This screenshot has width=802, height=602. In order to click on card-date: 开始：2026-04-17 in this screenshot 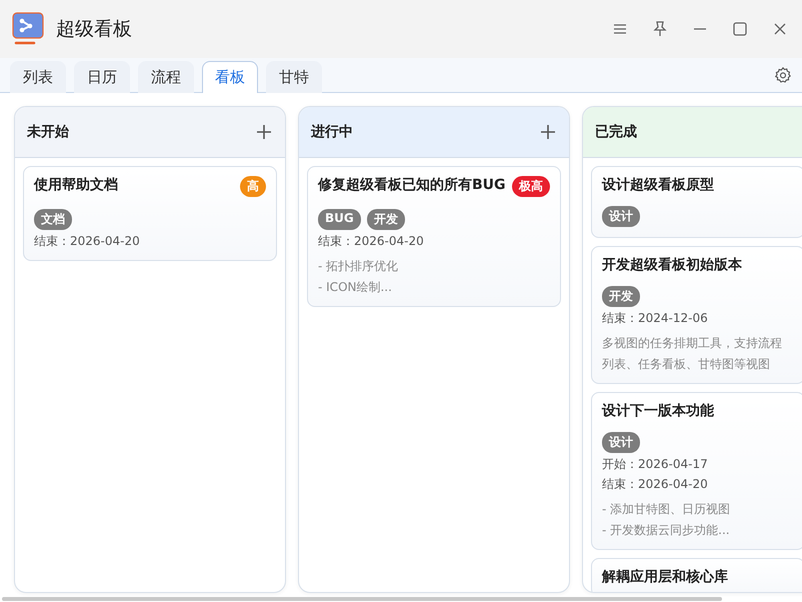, I will do `click(655, 464)`.